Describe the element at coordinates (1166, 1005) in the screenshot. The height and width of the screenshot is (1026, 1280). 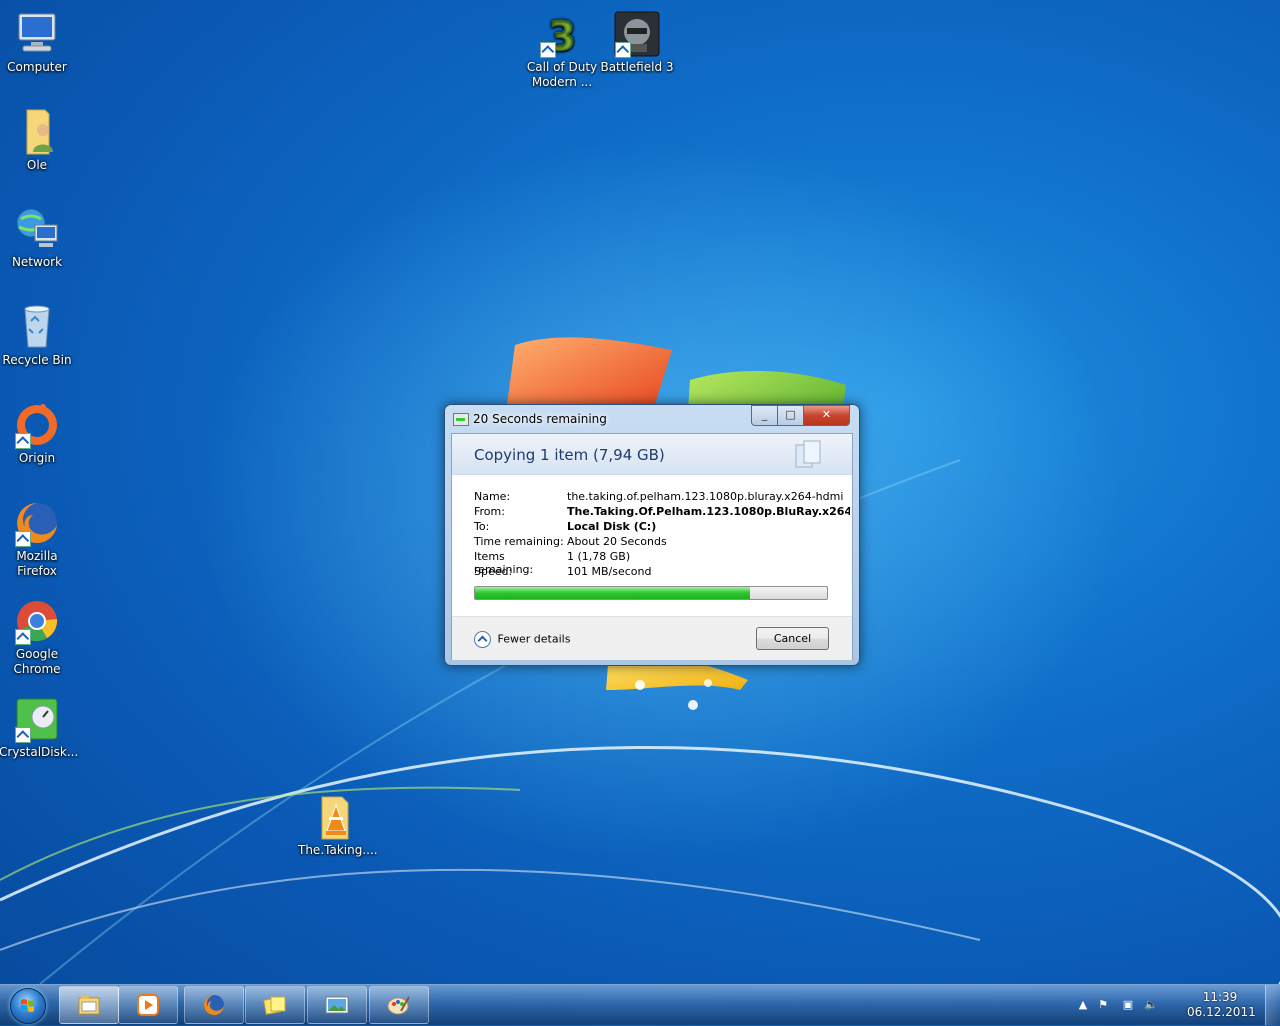
I see `notification-area: ▲ ⚑ ▣ 🔈 11:39 06.12.2011` at that location.